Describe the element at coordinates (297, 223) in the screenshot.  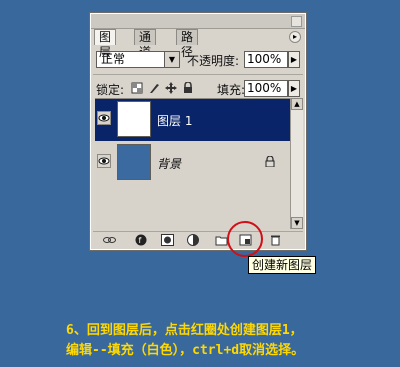
I see `scroll-down-icon: ▼` at that location.